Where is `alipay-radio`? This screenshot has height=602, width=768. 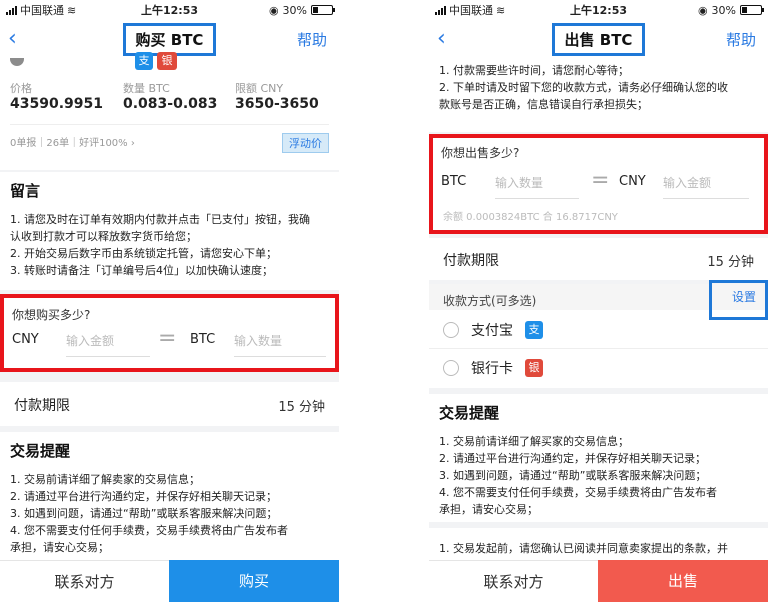
alipay-radio is located at coordinates (451, 330).